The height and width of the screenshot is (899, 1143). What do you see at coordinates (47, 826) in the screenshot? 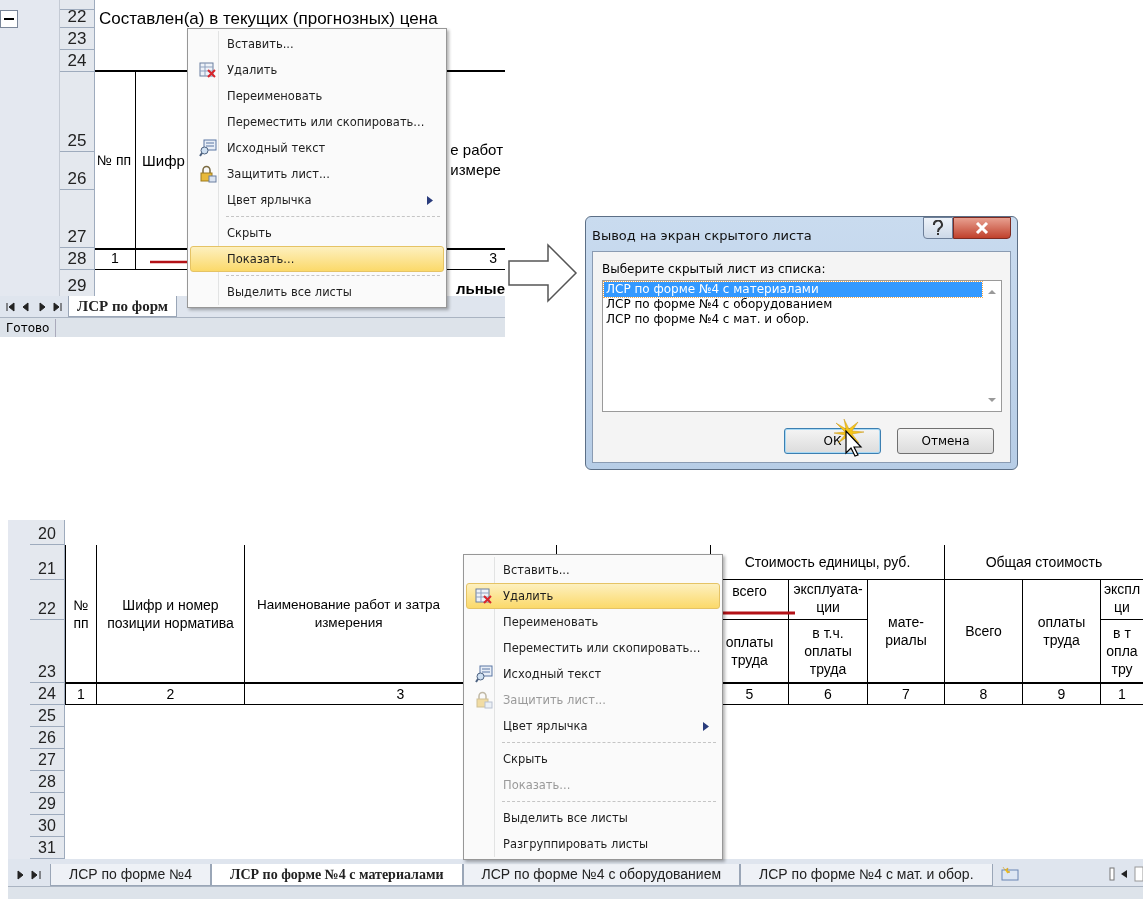
I see `row-number: 30` at bounding box center [47, 826].